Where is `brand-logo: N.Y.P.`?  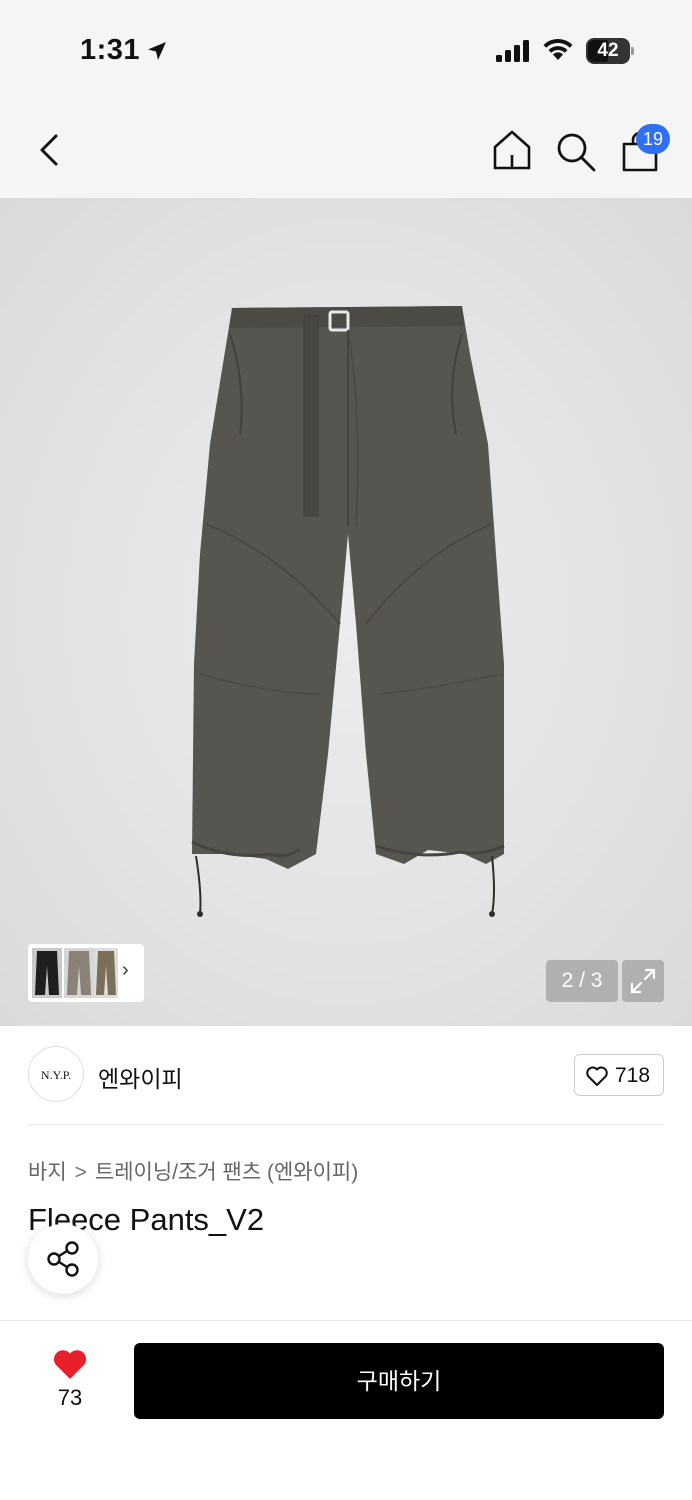
brand-logo: N.Y.P. is located at coordinates (56, 1074).